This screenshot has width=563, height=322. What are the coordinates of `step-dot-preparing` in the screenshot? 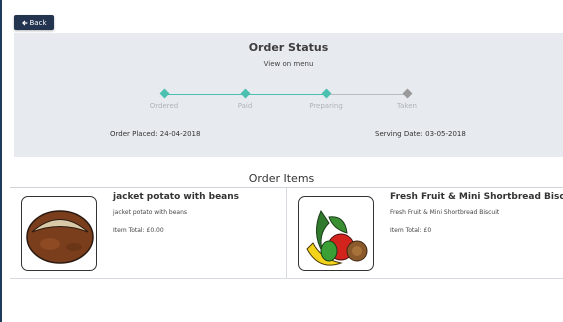 It's located at (326, 93).